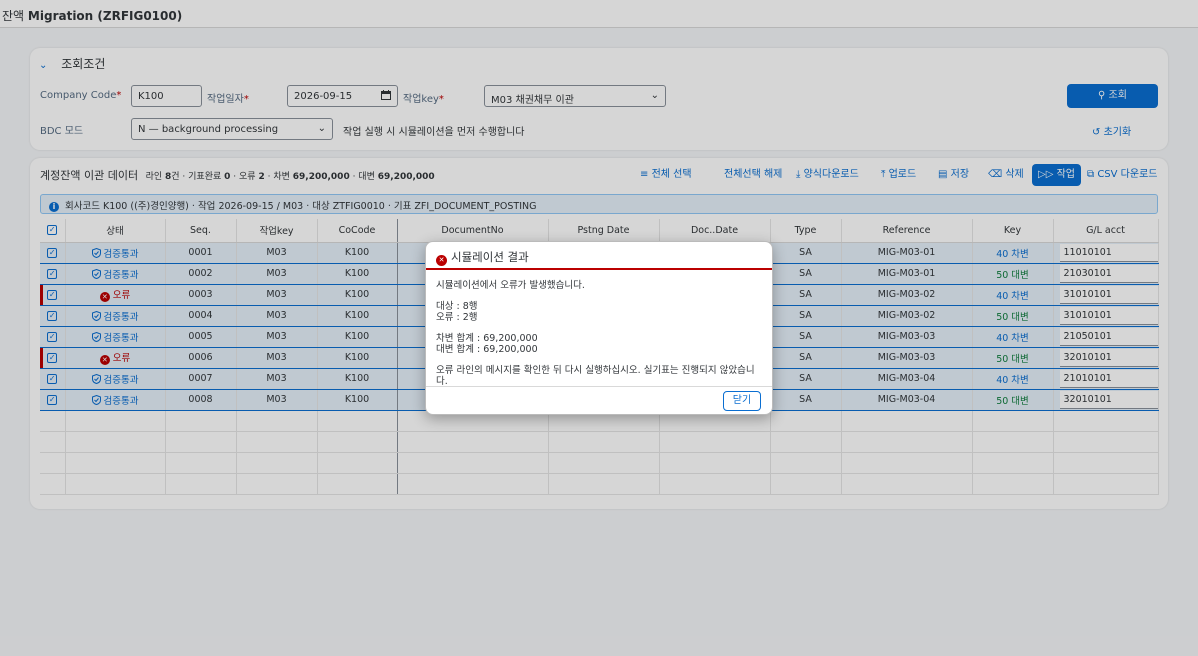 This screenshot has height=656, width=1198. What do you see at coordinates (490, 257) in the screenshot?
I see `dialog-title: 시뮬레이션 결과` at bounding box center [490, 257].